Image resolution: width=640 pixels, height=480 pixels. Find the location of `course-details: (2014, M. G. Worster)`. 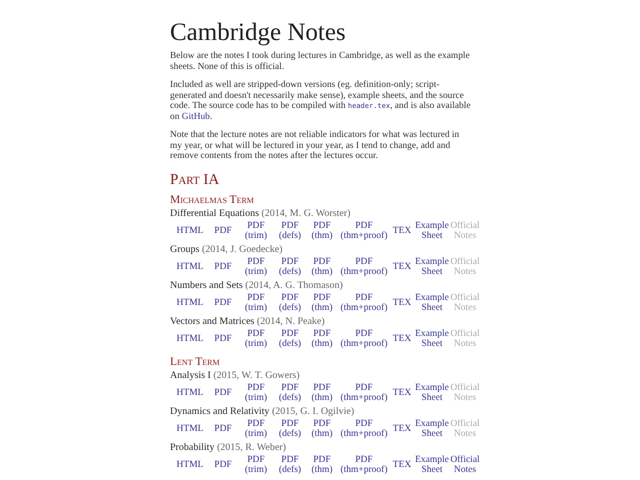

course-details: (2014, M. G. Worster) is located at coordinates (305, 213).